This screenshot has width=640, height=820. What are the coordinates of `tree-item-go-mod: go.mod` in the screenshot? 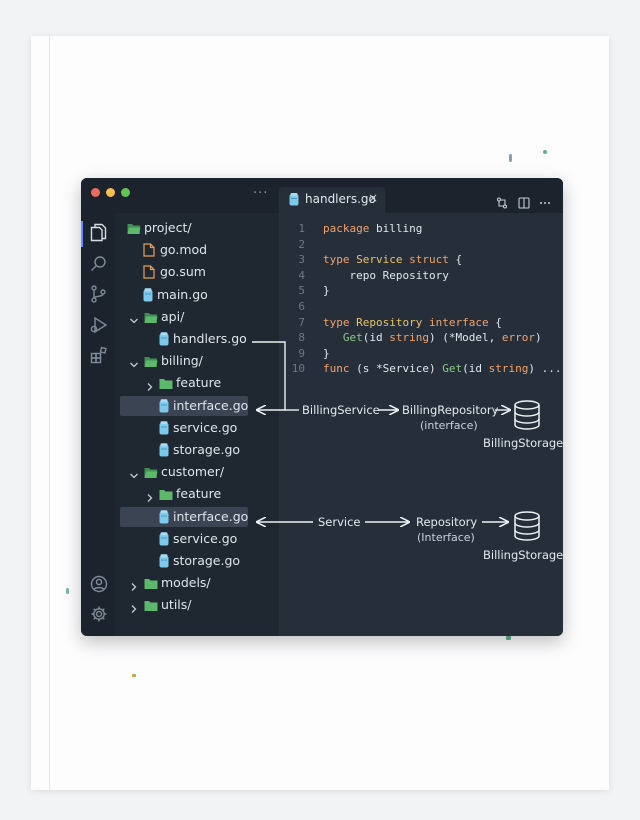 It's located at (197, 250).